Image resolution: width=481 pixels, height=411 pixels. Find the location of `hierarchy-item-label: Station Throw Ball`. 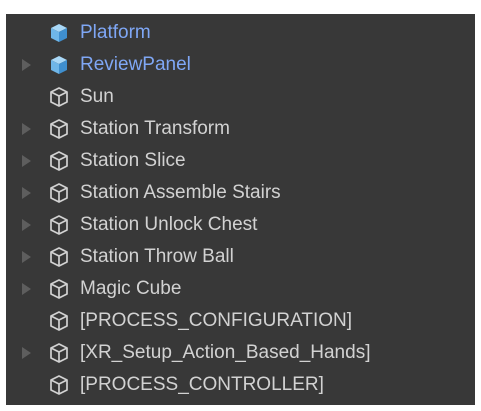

hierarchy-item-label: Station Throw Ball is located at coordinates (157, 256).